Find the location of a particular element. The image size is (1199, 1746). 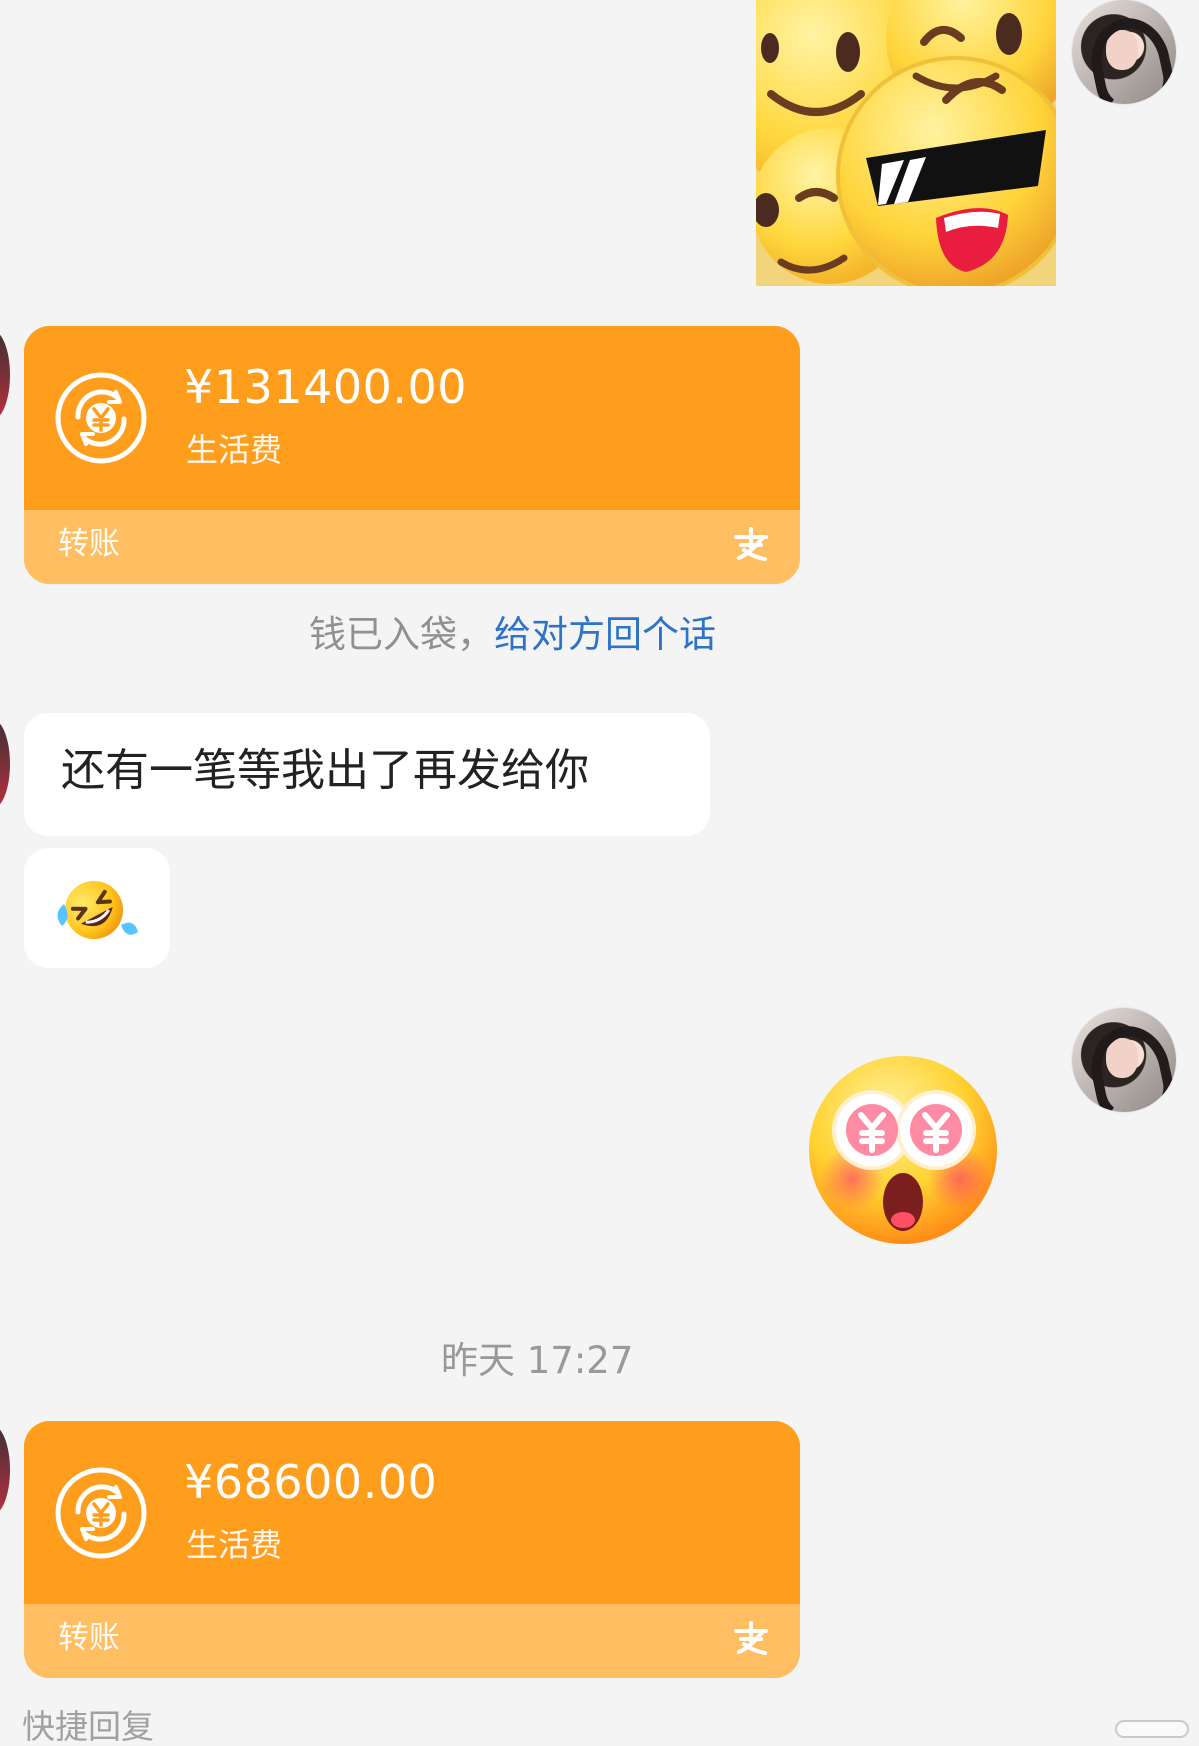

money-eyes-shocked-emoji is located at coordinates (903, 1150).